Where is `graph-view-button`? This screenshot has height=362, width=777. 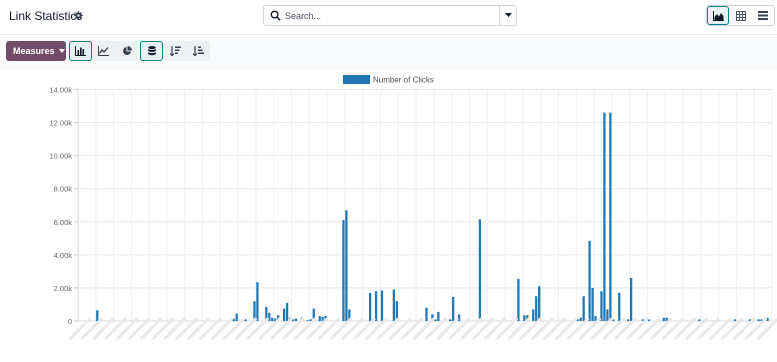 graph-view-button is located at coordinates (718, 15).